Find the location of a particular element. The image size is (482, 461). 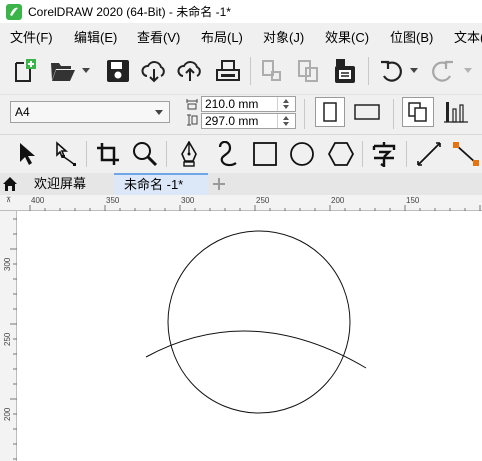

ruler-label: 150 is located at coordinates (413, 200).